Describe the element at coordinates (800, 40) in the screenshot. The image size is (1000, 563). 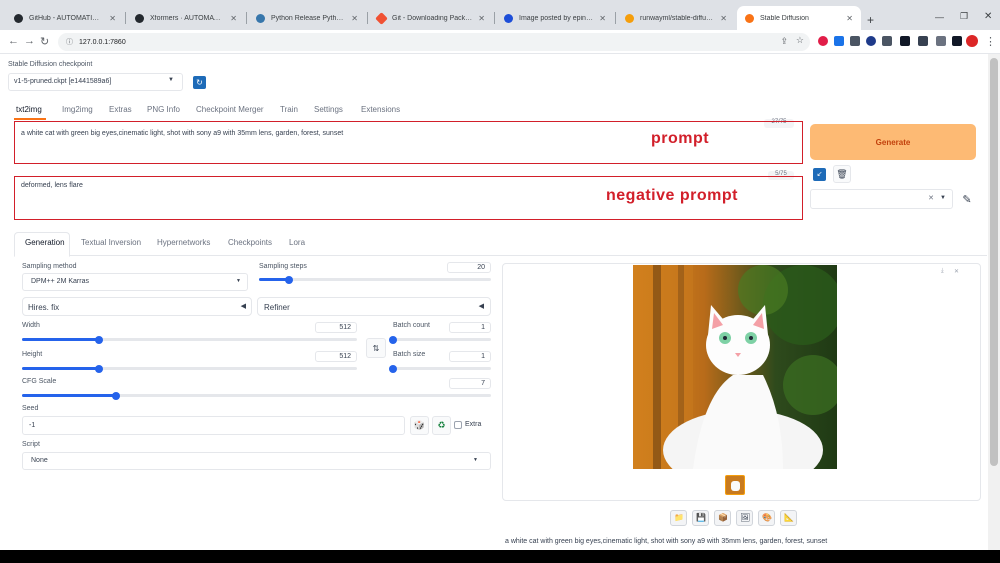
I see `bookmark-star-icon: ☆` at that location.